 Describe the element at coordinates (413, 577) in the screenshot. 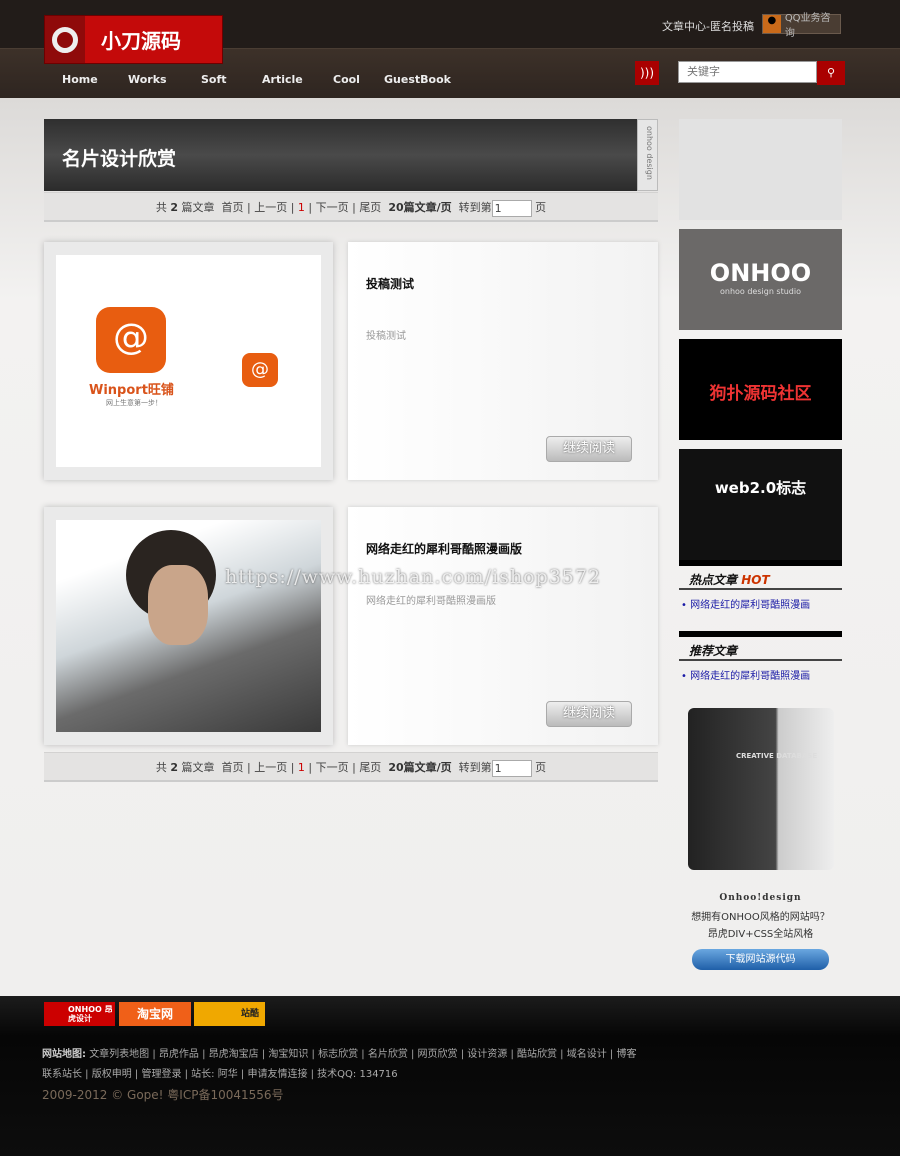

I see `watermark: https://www.huzhan.com/ishop3572` at that location.